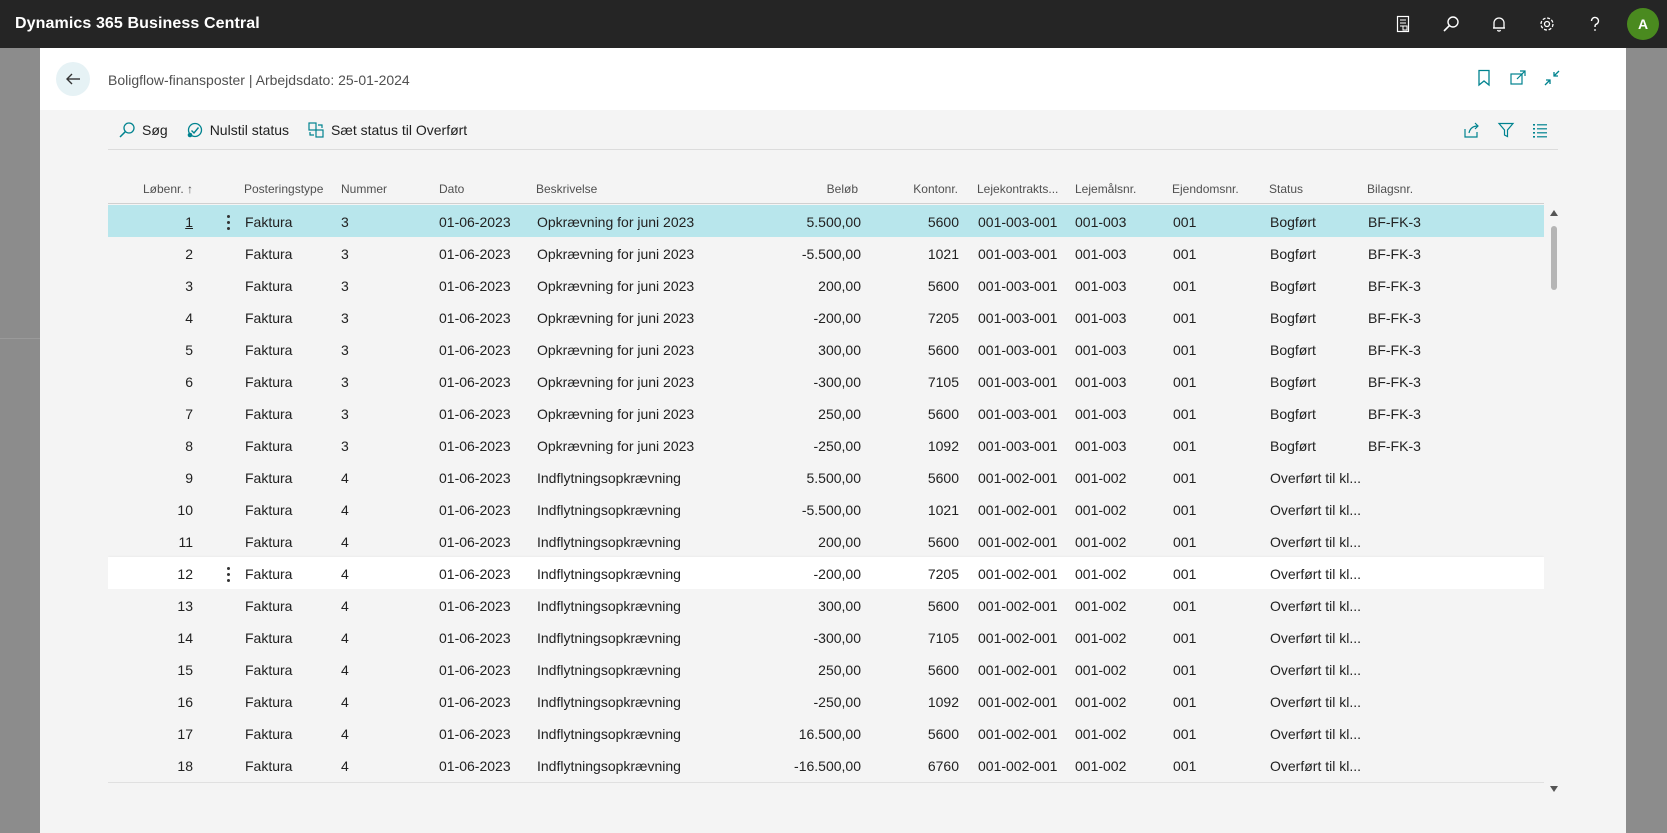  Describe the element at coordinates (195, 130) in the screenshot. I see `reset-status-icon` at that location.